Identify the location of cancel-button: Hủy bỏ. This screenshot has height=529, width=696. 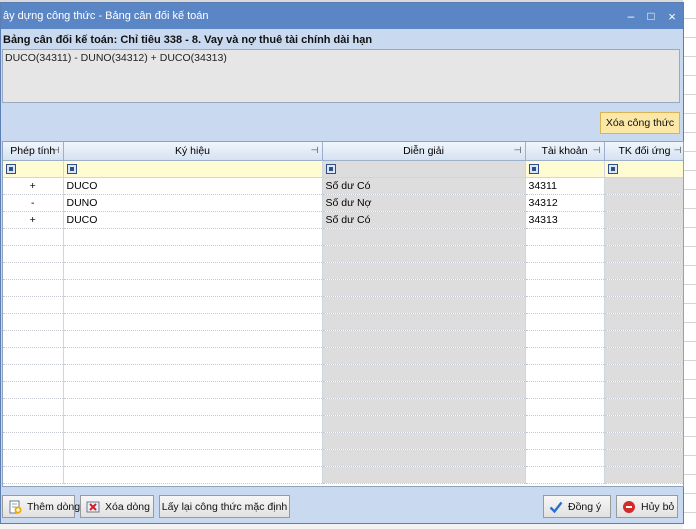
(647, 506).